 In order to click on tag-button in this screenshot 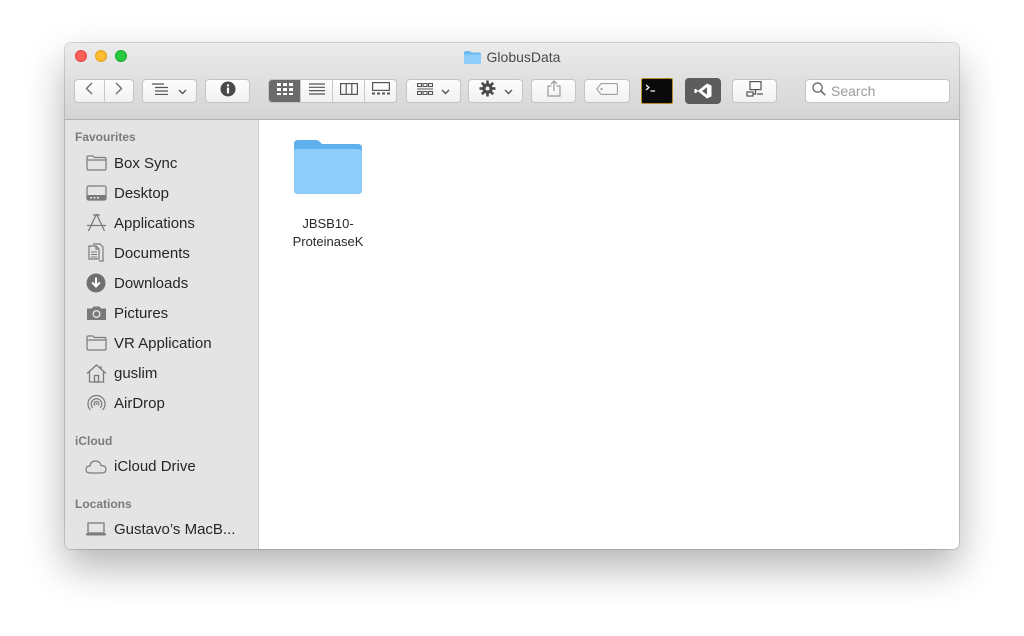, I will do `click(607, 91)`.